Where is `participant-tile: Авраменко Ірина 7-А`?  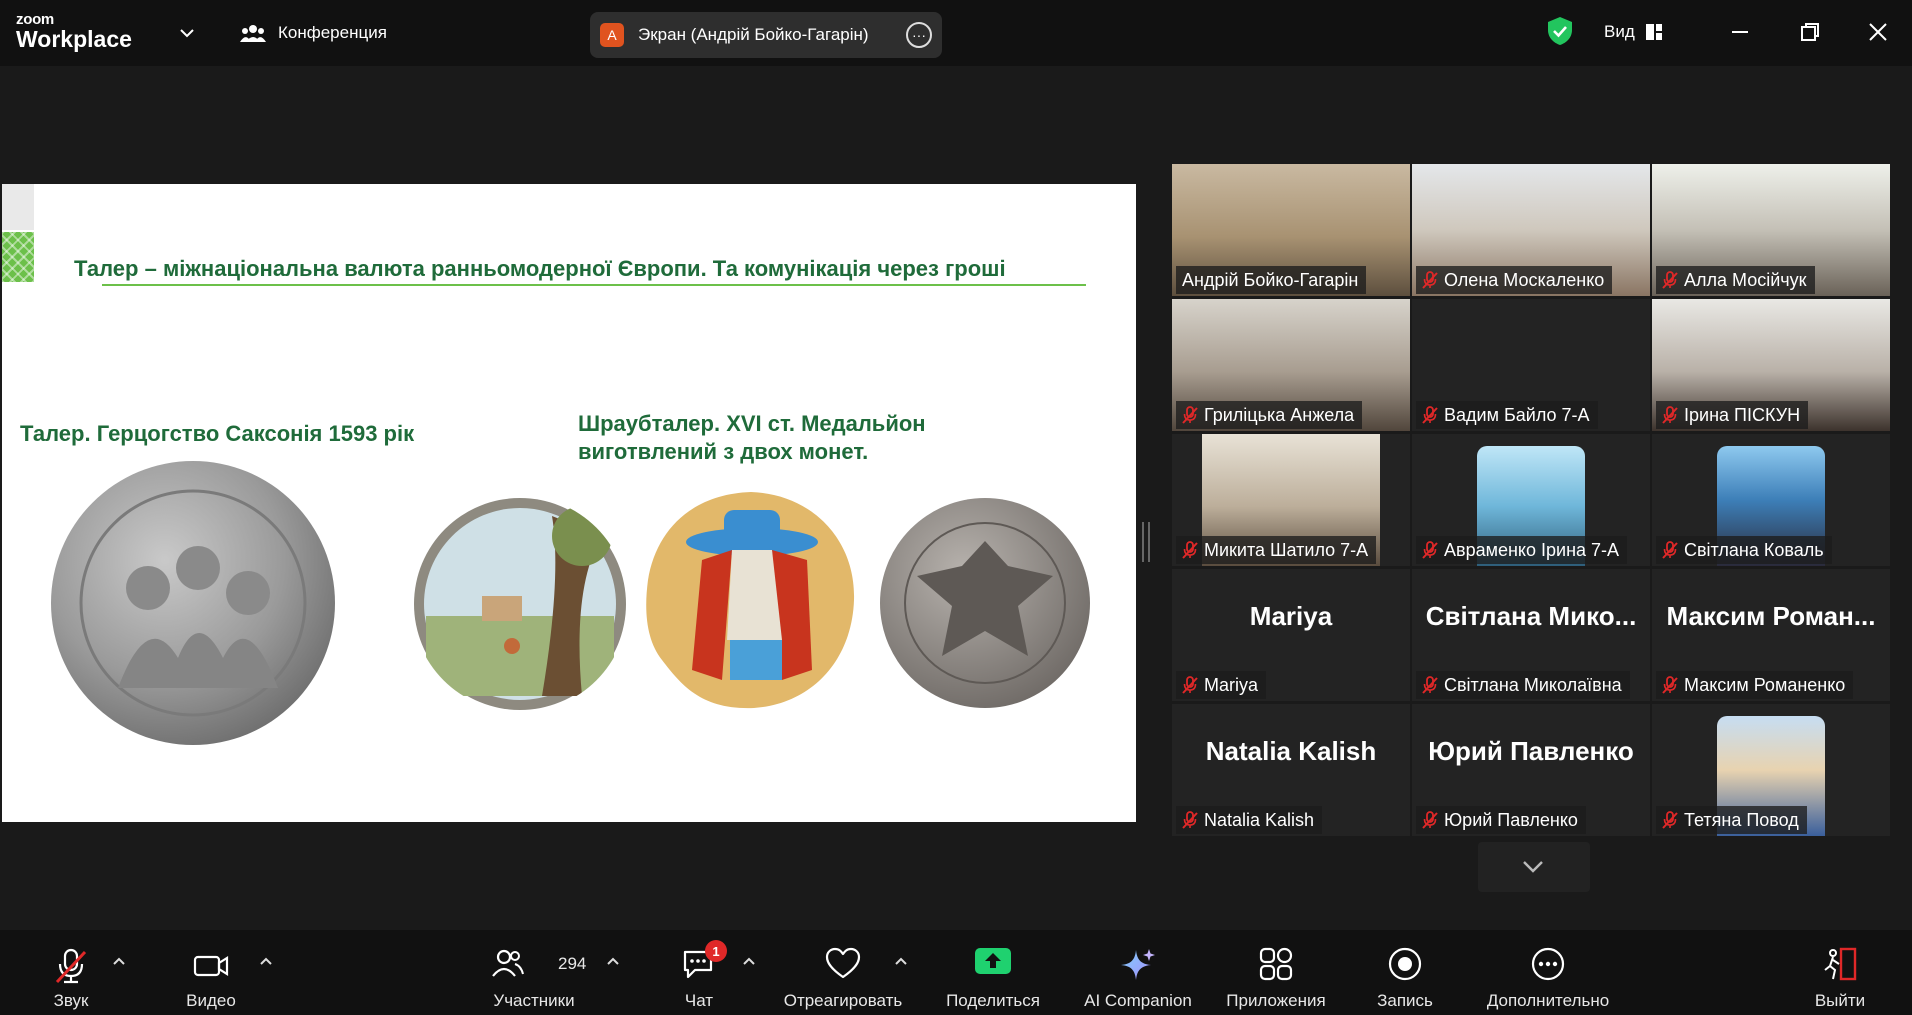
participant-tile: Авраменко Ірина 7-А is located at coordinates (1531, 500).